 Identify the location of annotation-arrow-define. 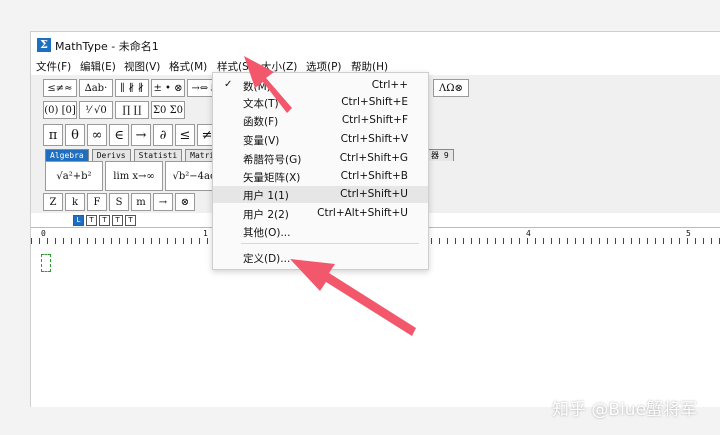
(353, 297).